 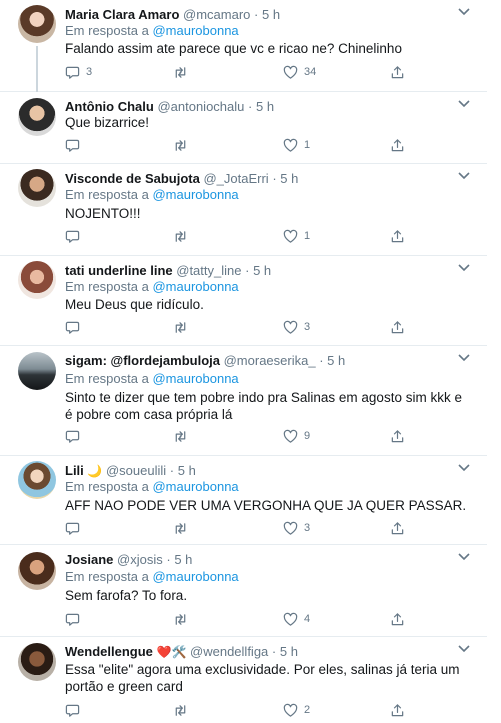 What do you see at coordinates (74, 470) in the screenshot?
I see `display-name: Lili` at bounding box center [74, 470].